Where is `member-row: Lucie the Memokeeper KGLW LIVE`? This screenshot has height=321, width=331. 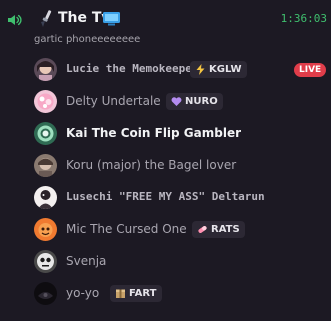 member-row: Lucie the Memokeeper KGLW LIVE is located at coordinates (165, 71).